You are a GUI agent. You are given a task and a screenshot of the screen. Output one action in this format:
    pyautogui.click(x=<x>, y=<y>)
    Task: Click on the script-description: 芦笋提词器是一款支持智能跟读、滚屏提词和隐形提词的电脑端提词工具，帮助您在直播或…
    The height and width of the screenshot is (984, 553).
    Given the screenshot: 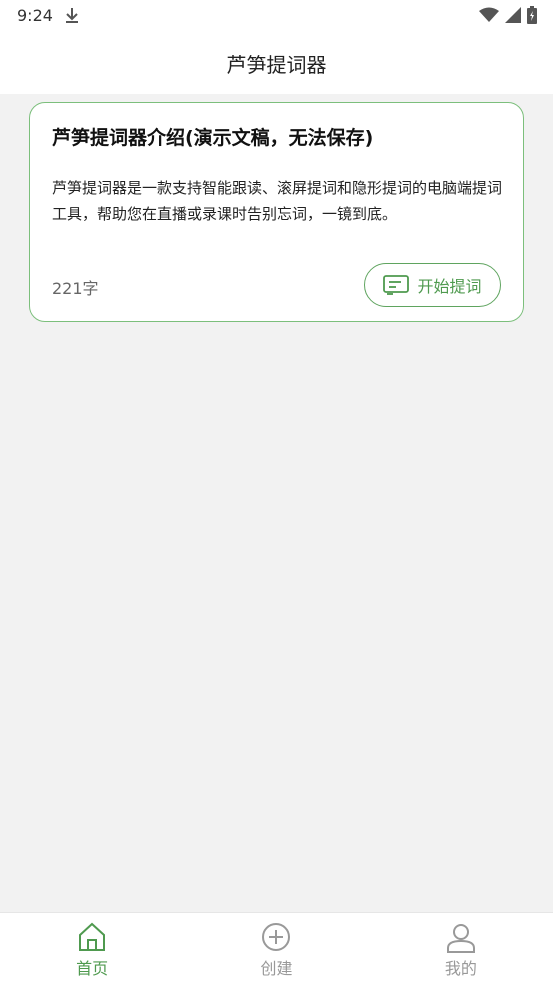 What is the action you would take?
    pyautogui.click(x=277, y=201)
    